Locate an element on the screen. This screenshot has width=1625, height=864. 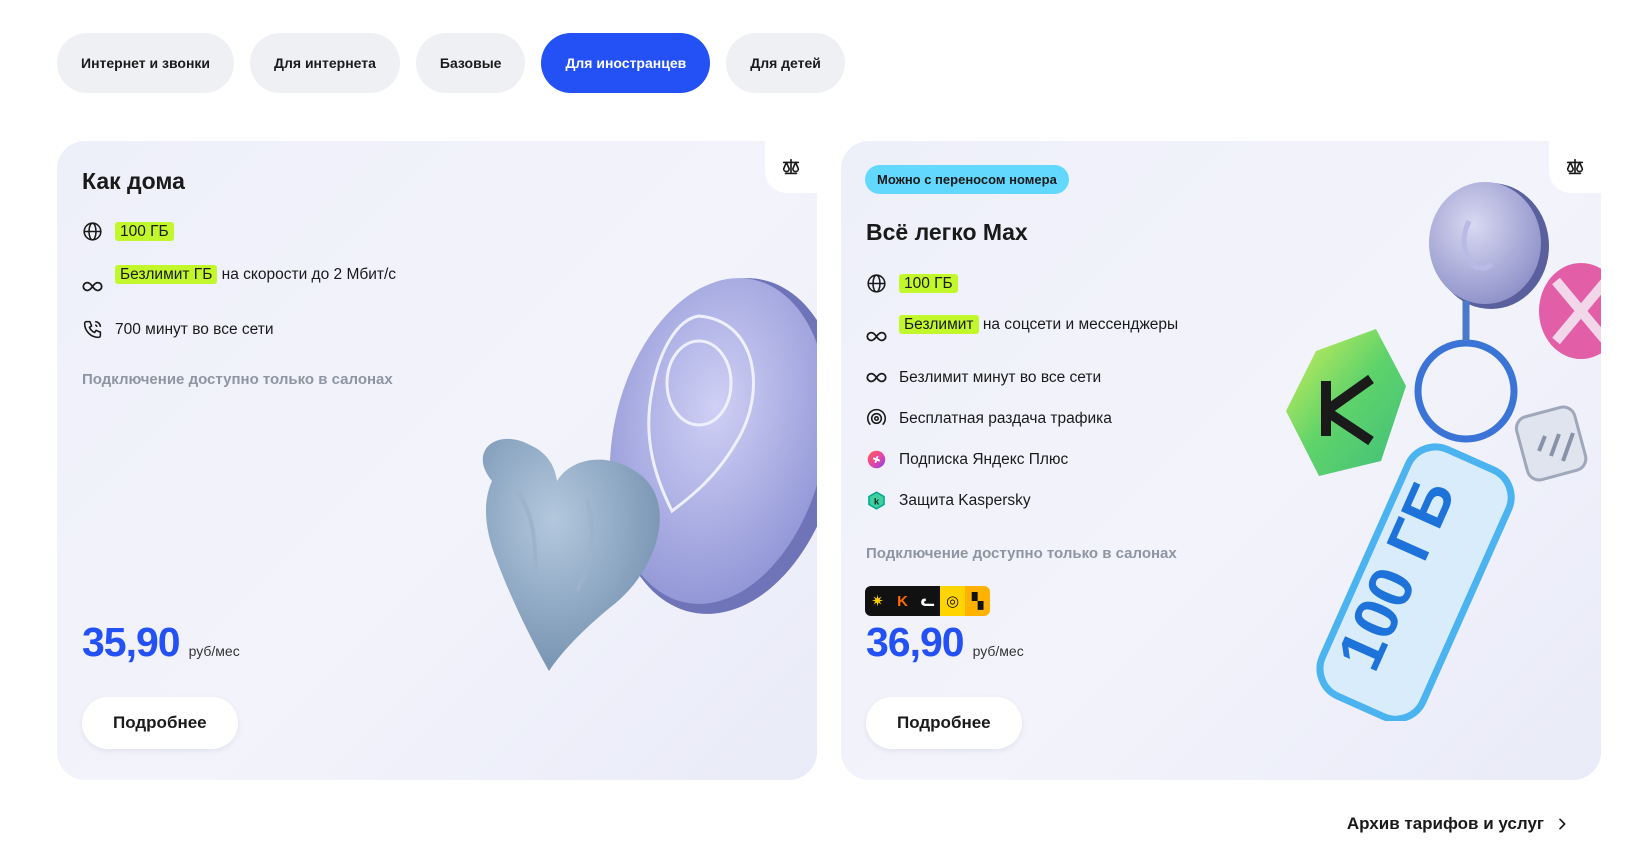
tab-internet-and-calls: Интернет и звонки is located at coordinates (146, 63).